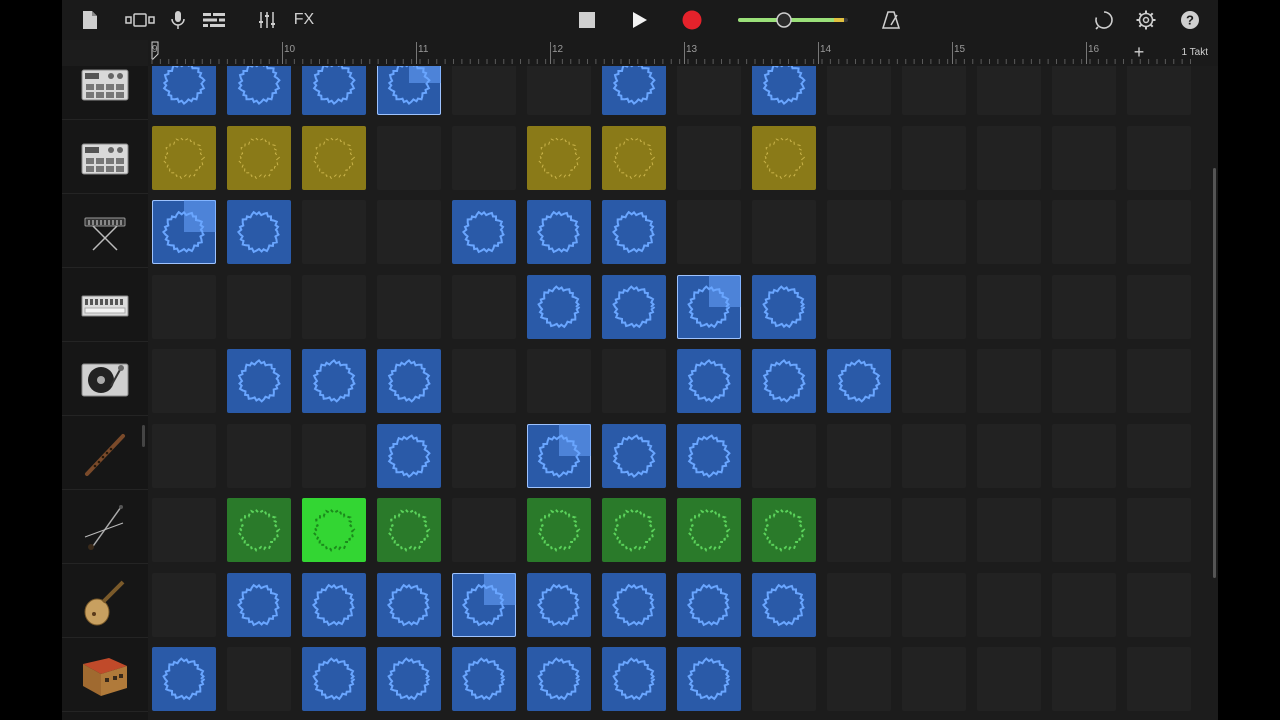 The width and height of the screenshot is (1280, 720). I want to click on add-section-button: +, so click(1139, 52).